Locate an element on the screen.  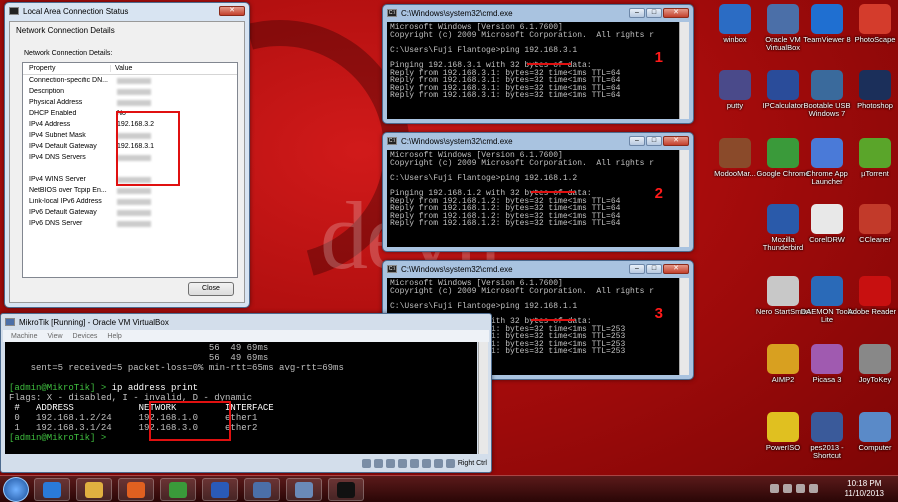
desktop-icon-computer: Computer is located at coordinates (872, 432).